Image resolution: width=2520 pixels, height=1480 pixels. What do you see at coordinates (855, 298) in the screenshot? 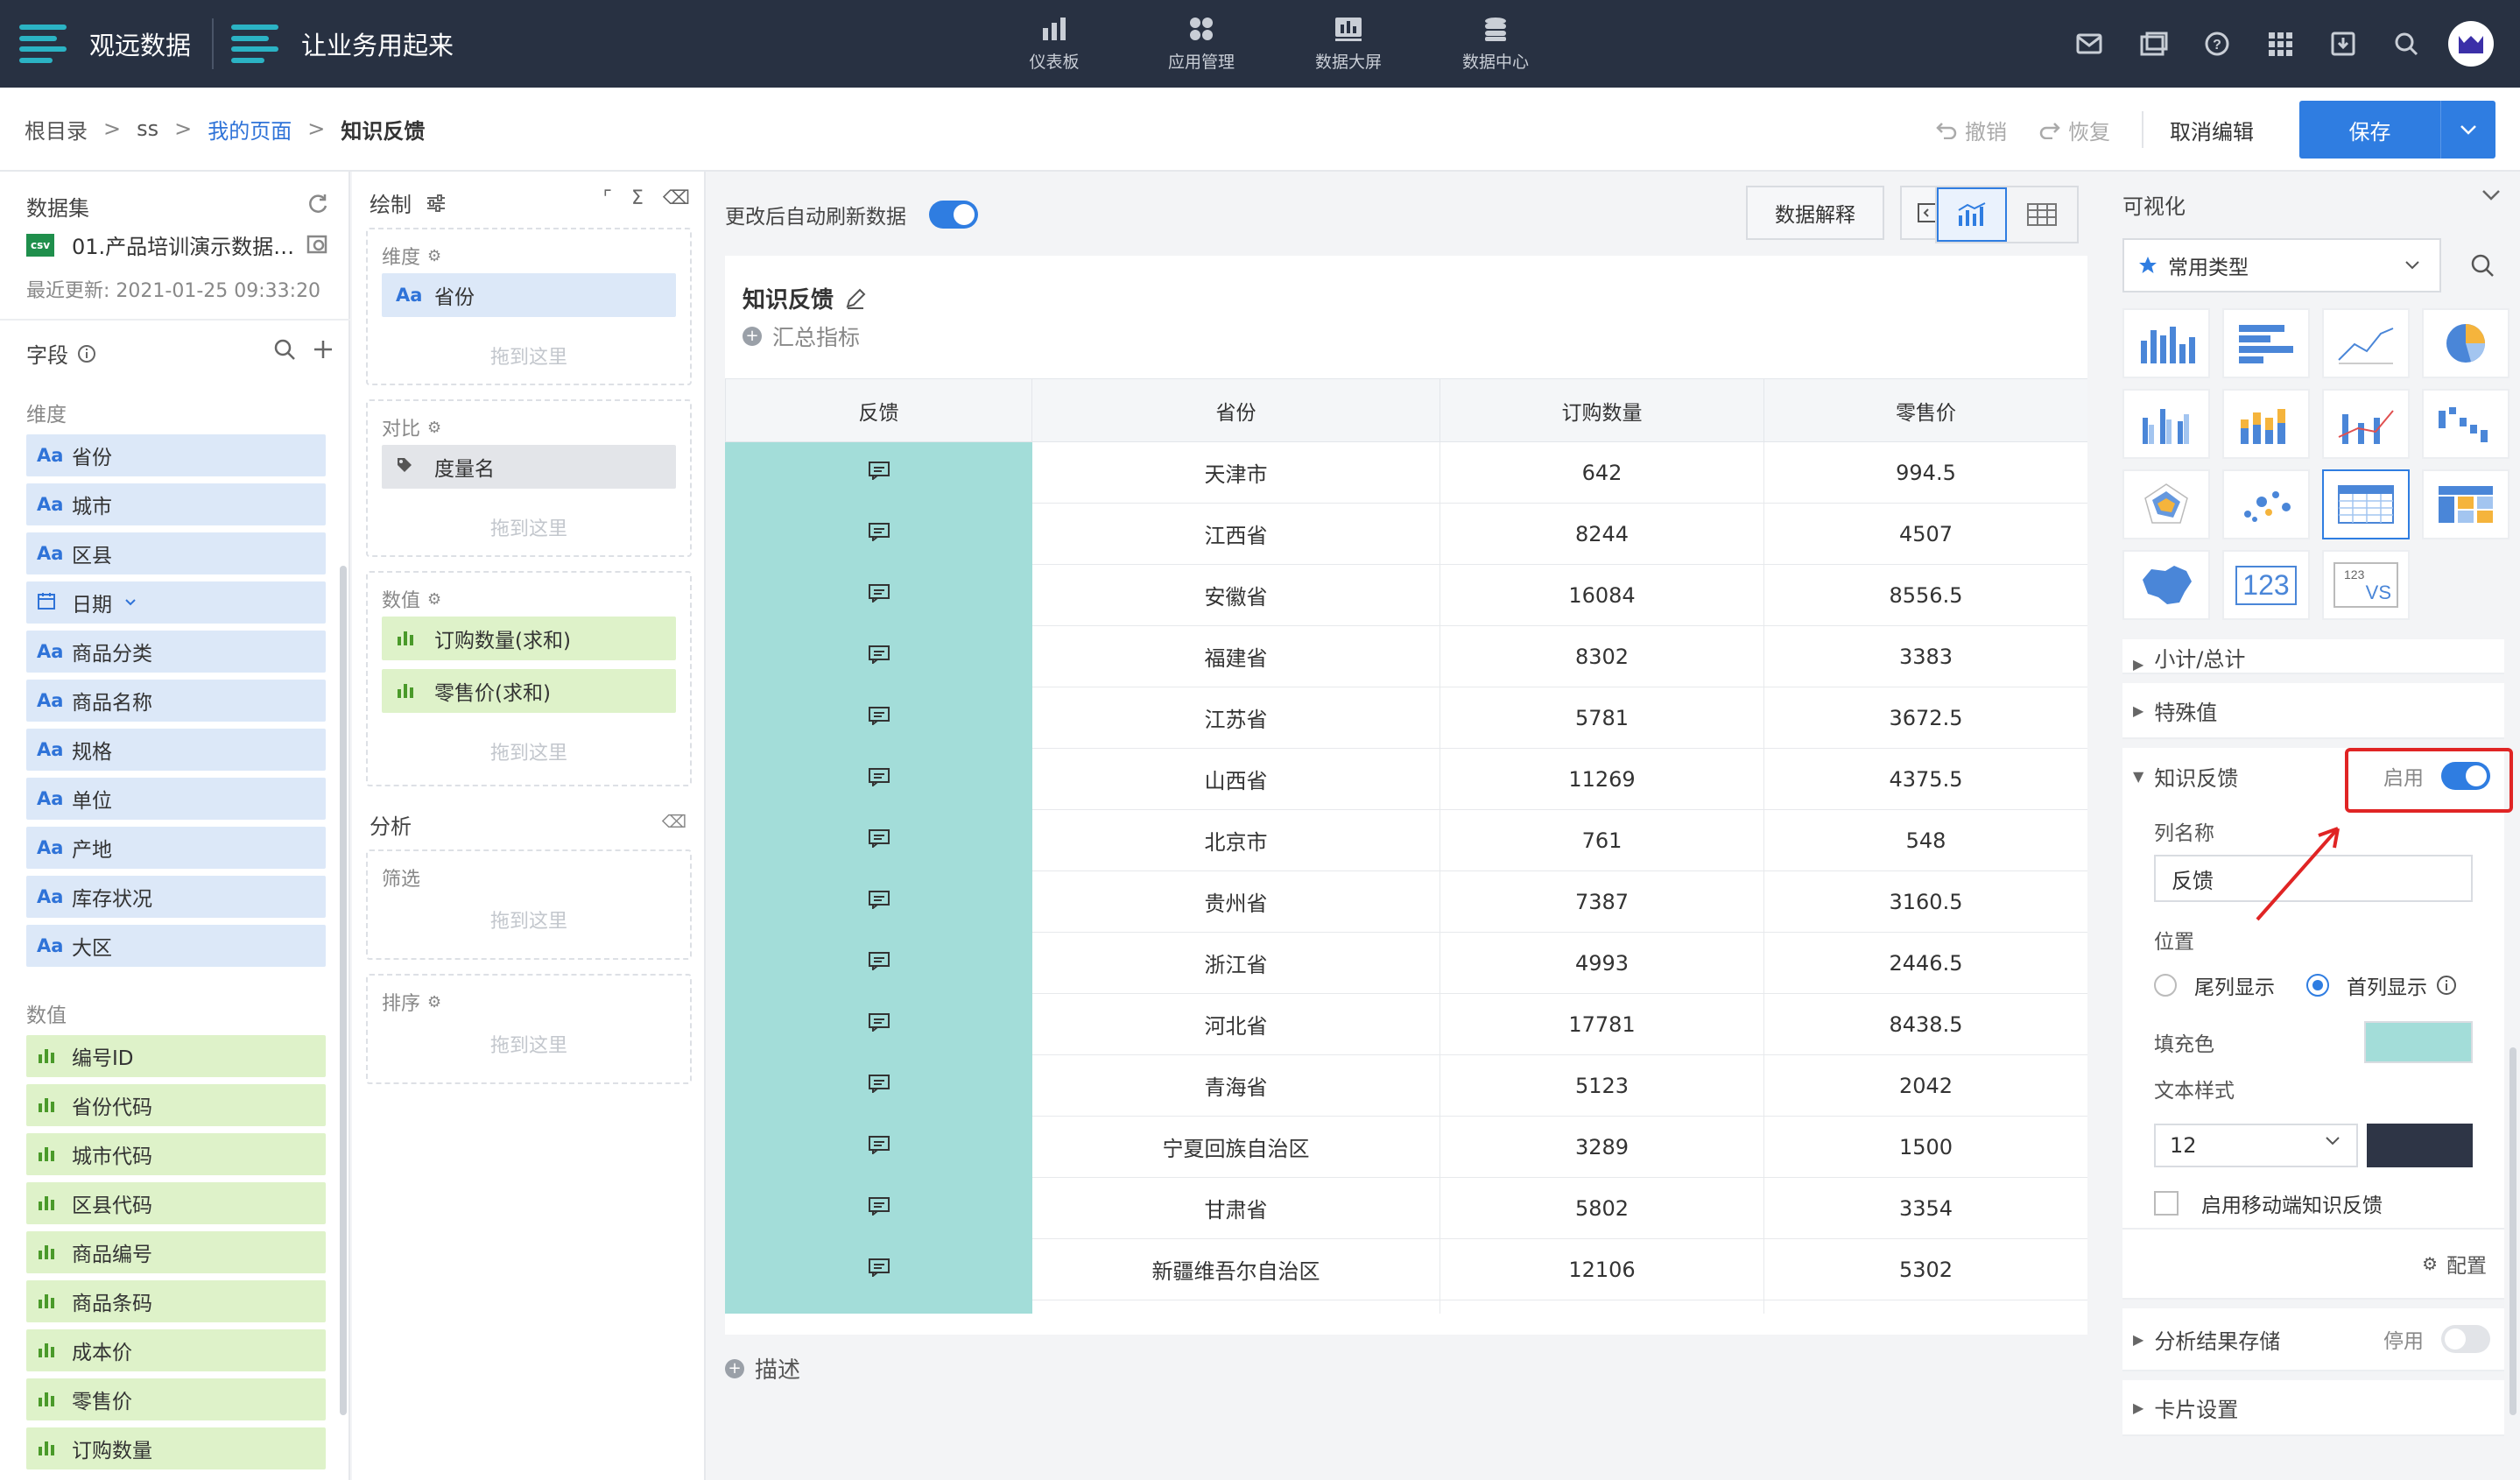
I see `edit-pencil-icon` at bounding box center [855, 298].